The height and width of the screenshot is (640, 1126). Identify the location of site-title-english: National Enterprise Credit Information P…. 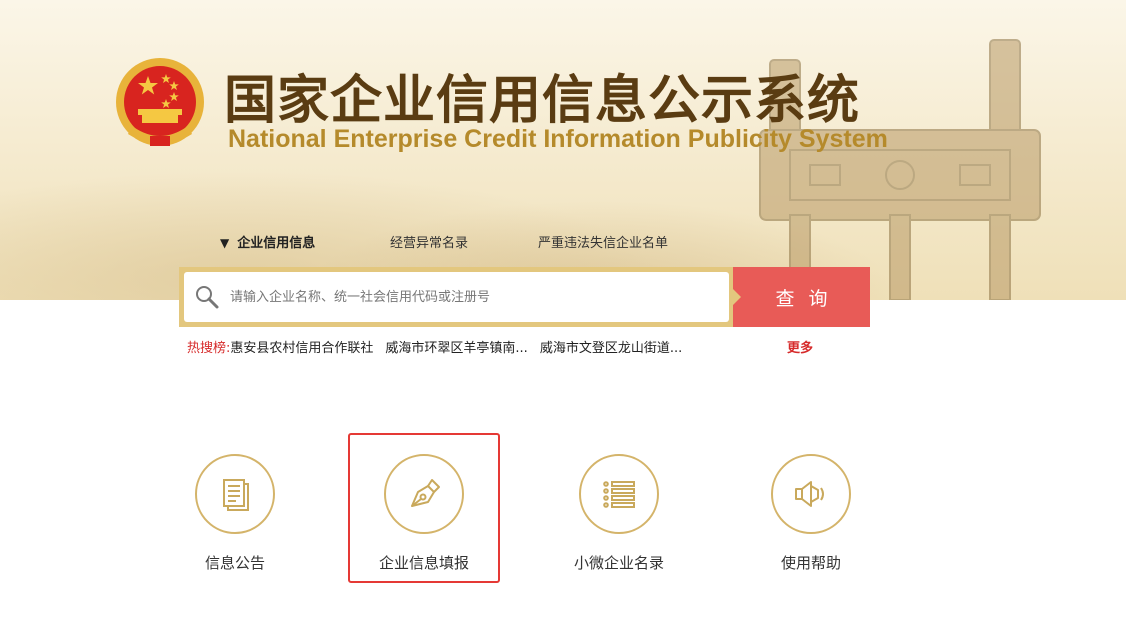
(558, 139).